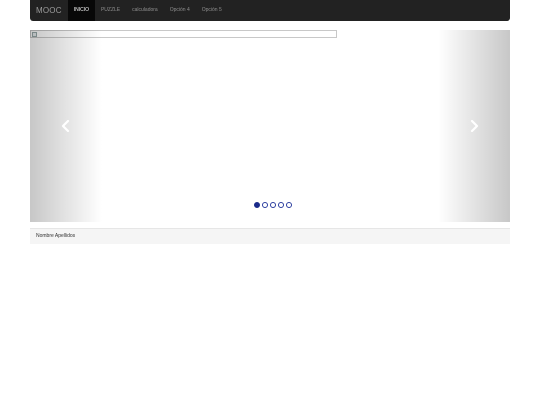 This screenshot has width=540, height=405. What do you see at coordinates (270, 236) in the screenshot?
I see `footer: Nombre Apellidos` at bounding box center [270, 236].